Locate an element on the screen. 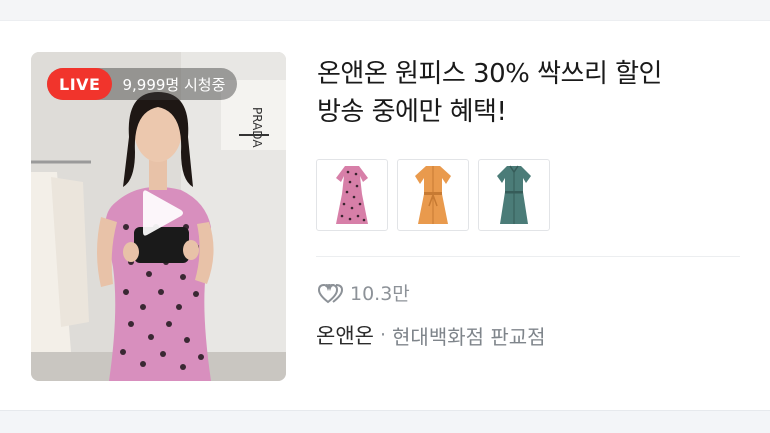  like-stat: 10.3만 is located at coordinates (363, 292).